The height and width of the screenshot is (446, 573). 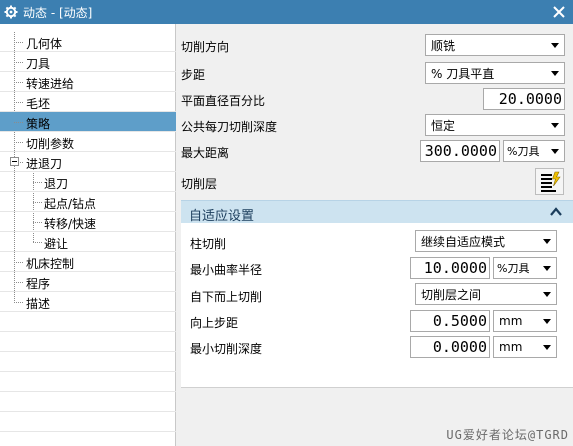 What do you see at coordinates (495, 45) in the screenshot?
I see `cut-direction-select: 顺铣` at bounding box center [495, 45].